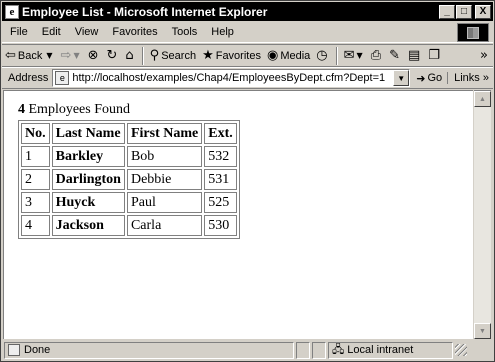 The width and height of the screenshot is (495, 362). Describe the element at coordinates (134, 32) in the screenshot. I see `menu-favorites: Favorites` at that location.